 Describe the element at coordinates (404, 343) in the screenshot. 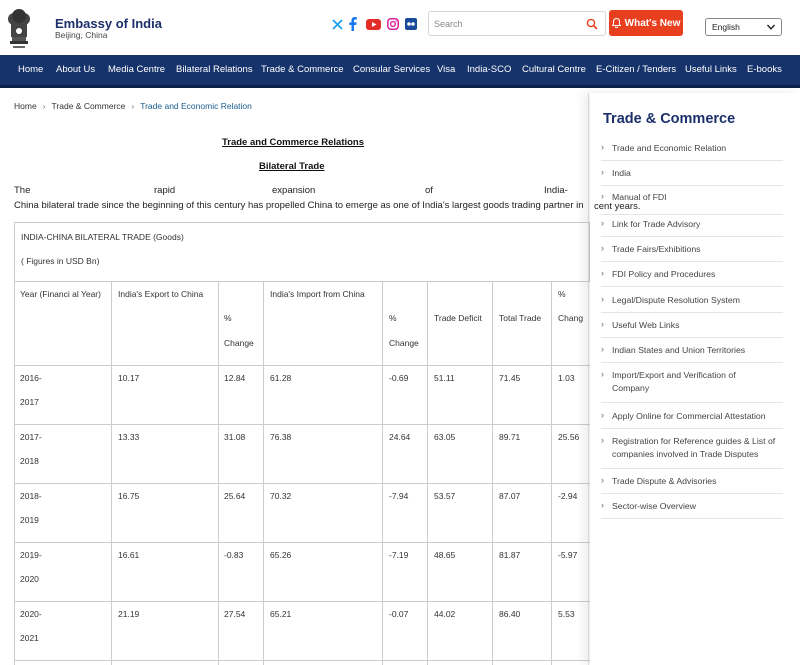

I see `header-pct-change-2-label: Change` at that location.